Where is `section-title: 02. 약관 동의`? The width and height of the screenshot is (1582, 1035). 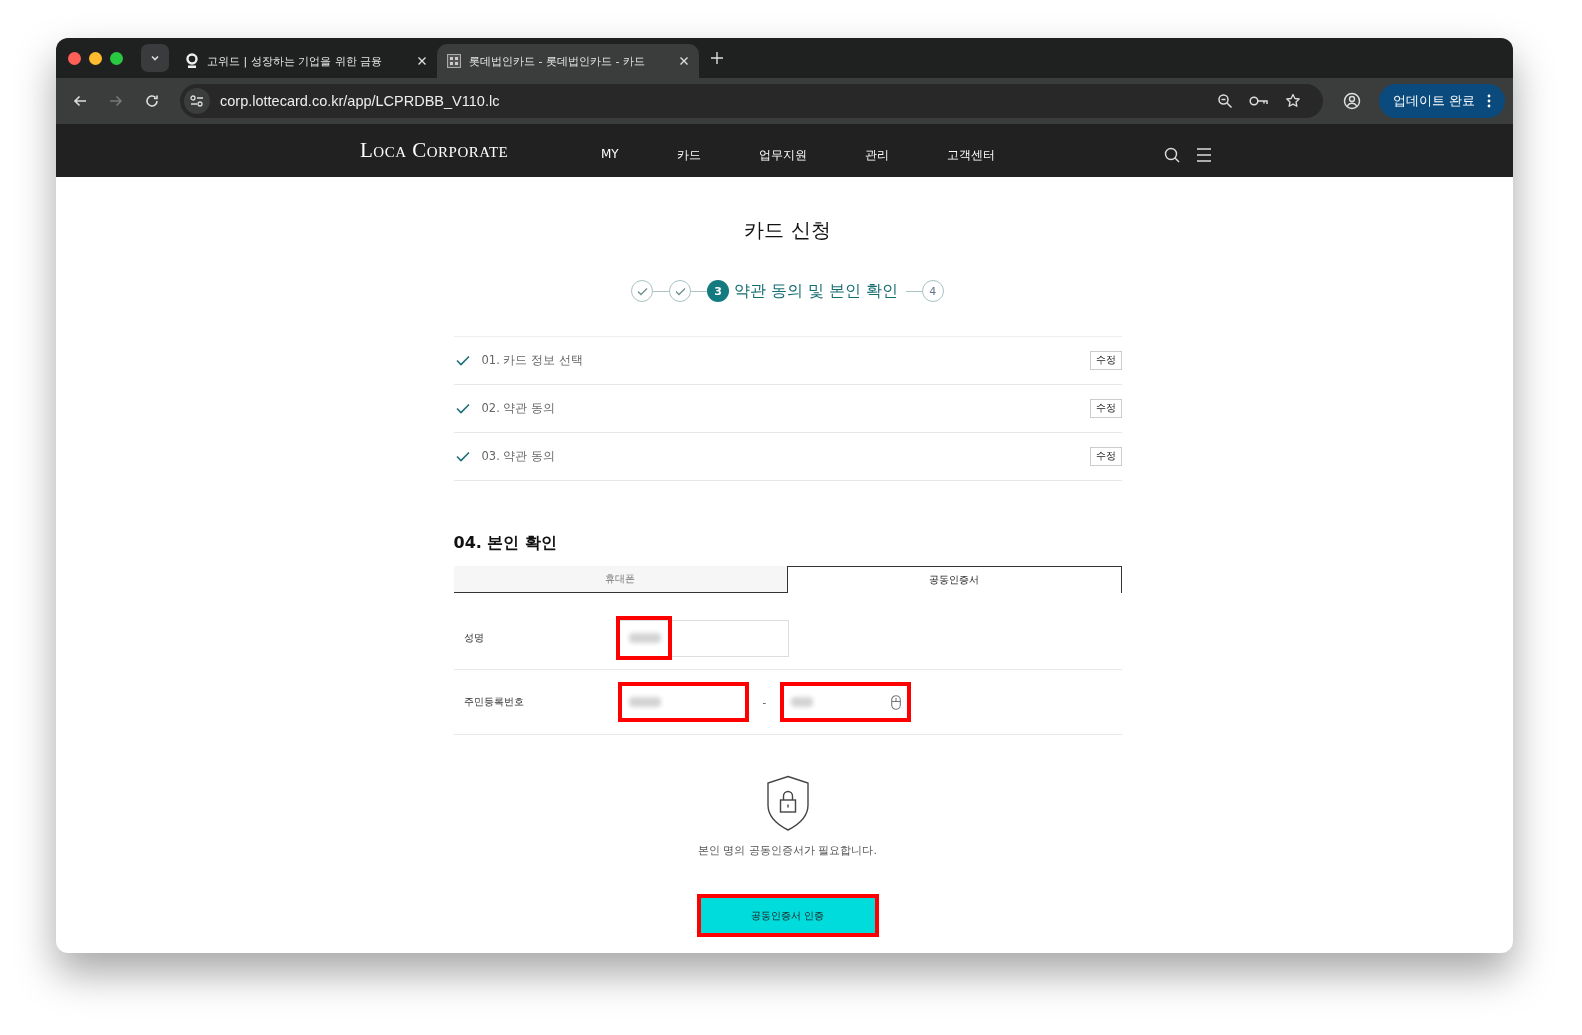 section-title: 02. 약관 동의 is located at coordinates (519, 408).